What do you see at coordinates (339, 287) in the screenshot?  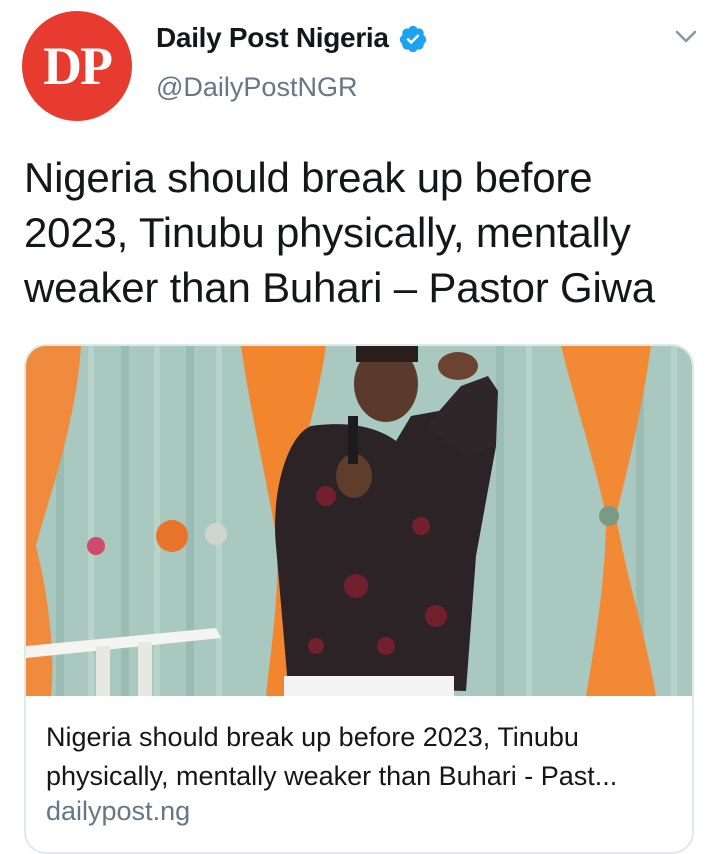 I see `tweet-text-line: weaker than Buhari – Pastor Giwa` at bounding box center [339, 287].